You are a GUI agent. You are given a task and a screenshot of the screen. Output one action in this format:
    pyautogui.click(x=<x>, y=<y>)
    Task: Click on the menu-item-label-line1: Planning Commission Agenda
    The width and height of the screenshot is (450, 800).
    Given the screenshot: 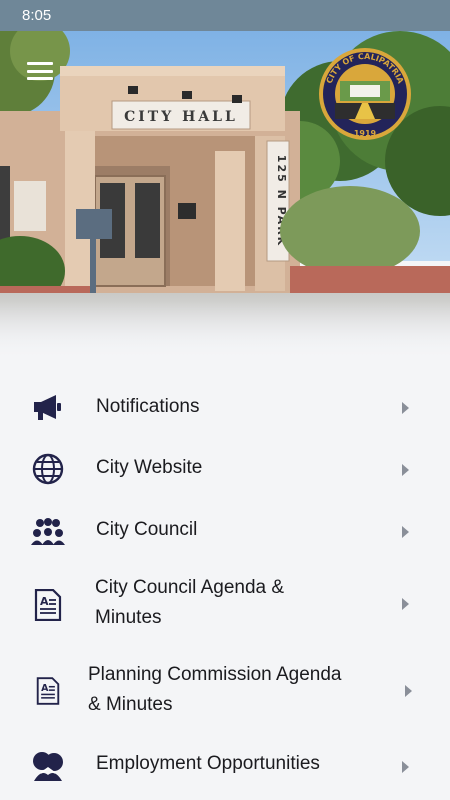 What is the action you would take?
    pyautogui.click(x=215, y=674)
    